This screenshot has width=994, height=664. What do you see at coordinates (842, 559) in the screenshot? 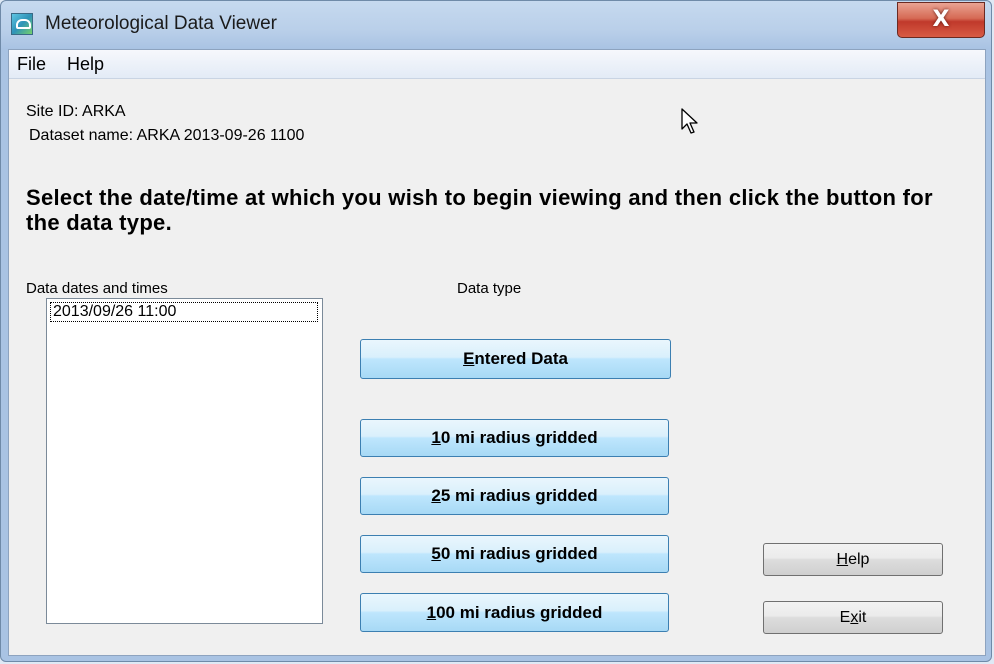
I see `mnemonic: H` at bounding box center [842, 559].